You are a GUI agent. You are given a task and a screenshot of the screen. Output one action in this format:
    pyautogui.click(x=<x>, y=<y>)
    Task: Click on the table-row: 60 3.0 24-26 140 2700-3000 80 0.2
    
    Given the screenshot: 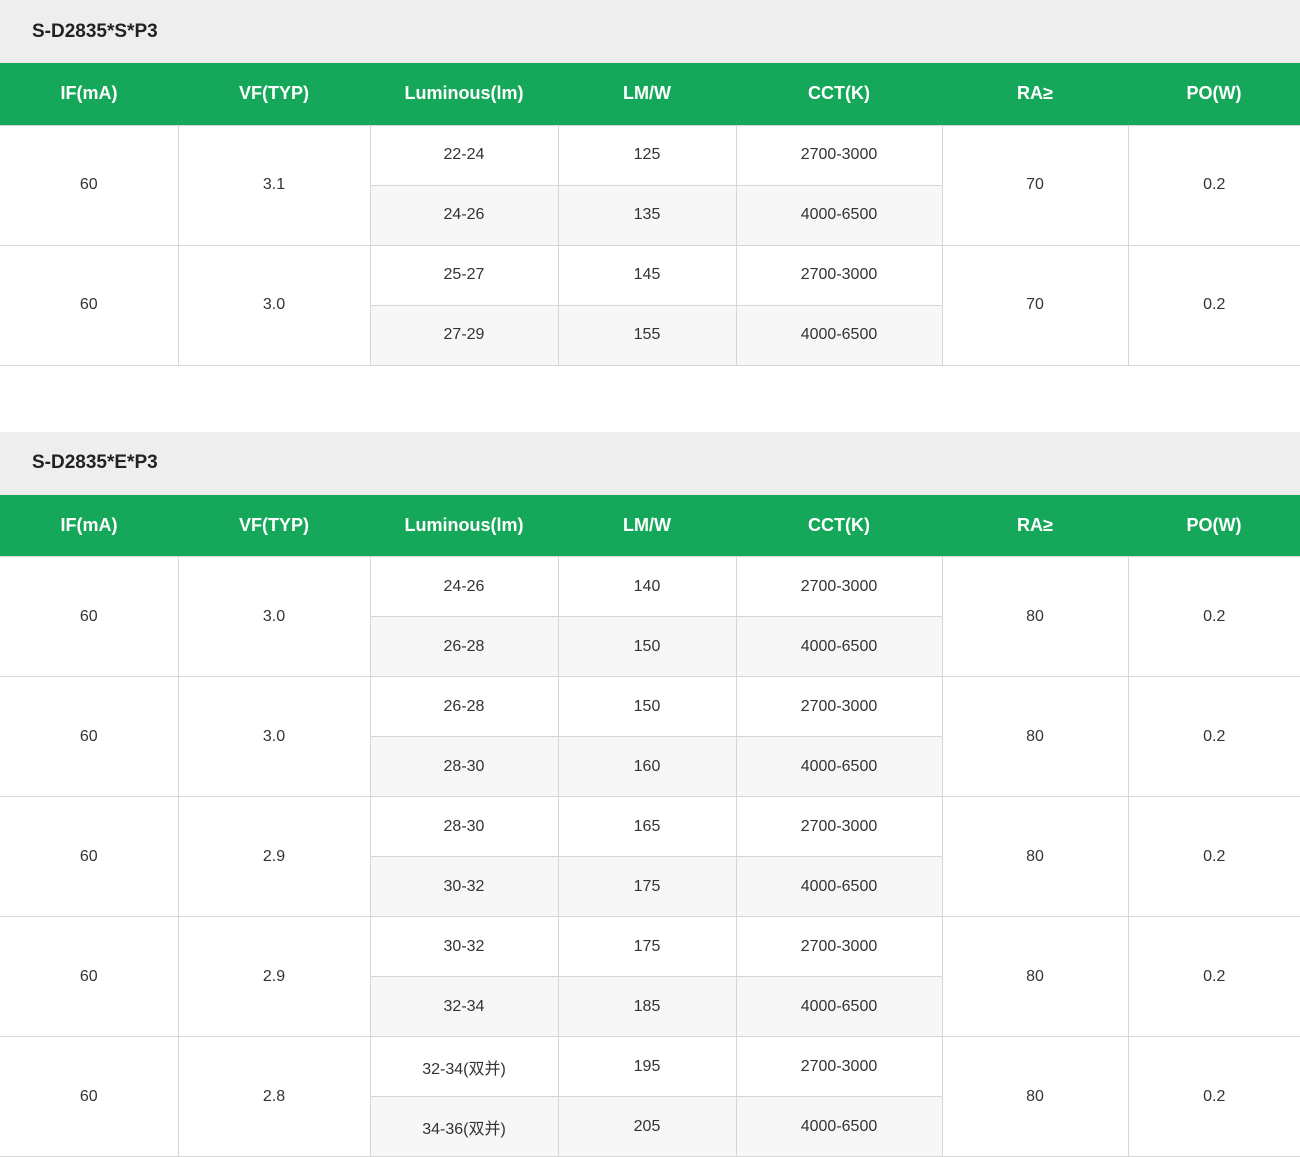 What is the action you would take?
    pyautogui.click(x=650, y=616)
    